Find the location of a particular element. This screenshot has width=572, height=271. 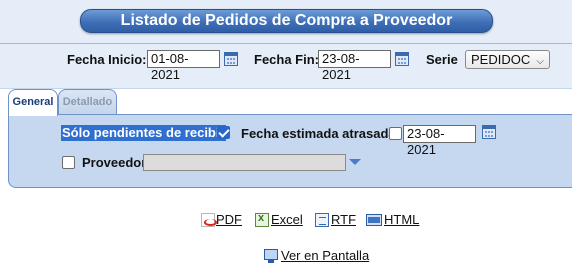

export-rtf-link: RTF is located at coordinates (343, 219).